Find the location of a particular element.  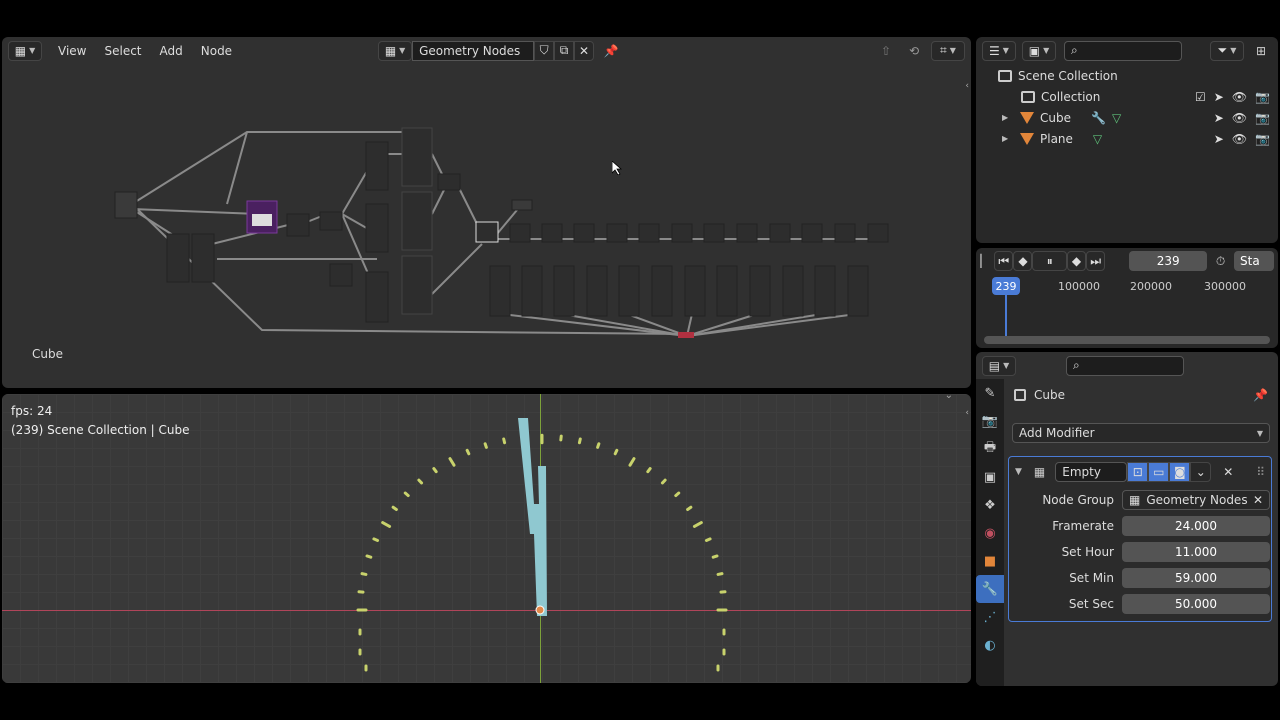

edit-mode-toggle: ⊡ is located at coordinates (1138, 472).